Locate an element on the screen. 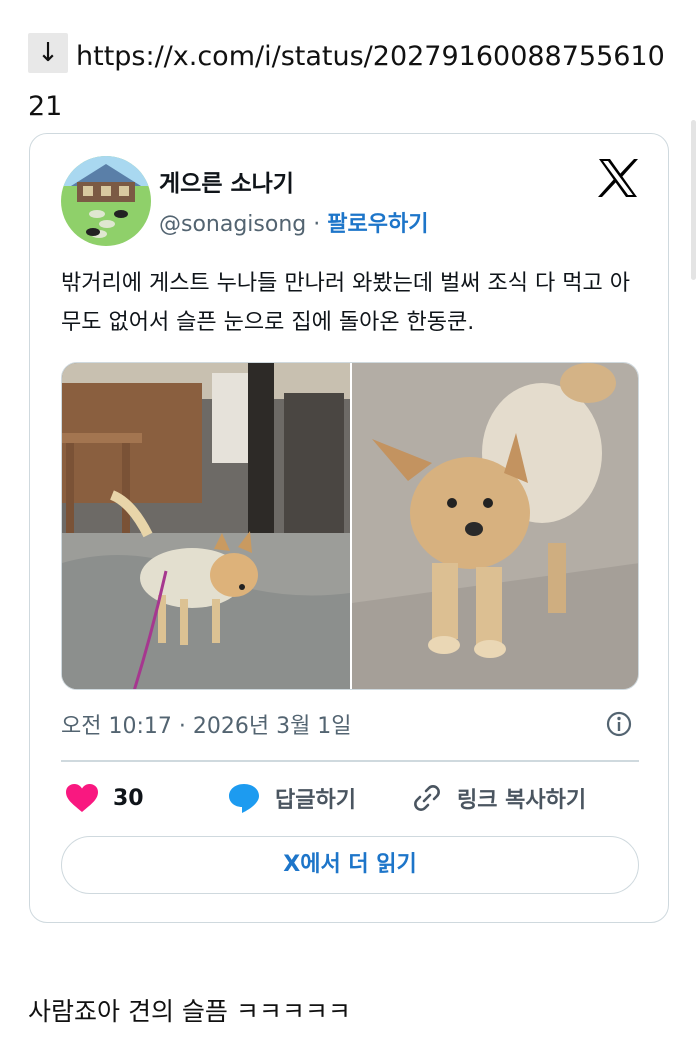 This screenshot has height=1058, width=700. handle: @sonagisong is located at coordinates (232, 224).